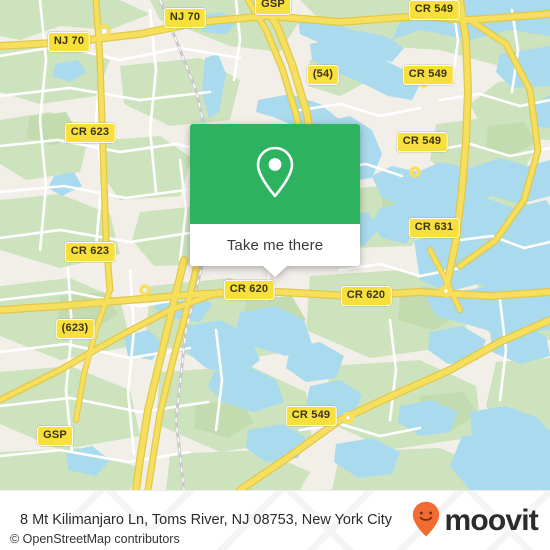  I want to click on route-shield: CR 631, so click(434, 228).